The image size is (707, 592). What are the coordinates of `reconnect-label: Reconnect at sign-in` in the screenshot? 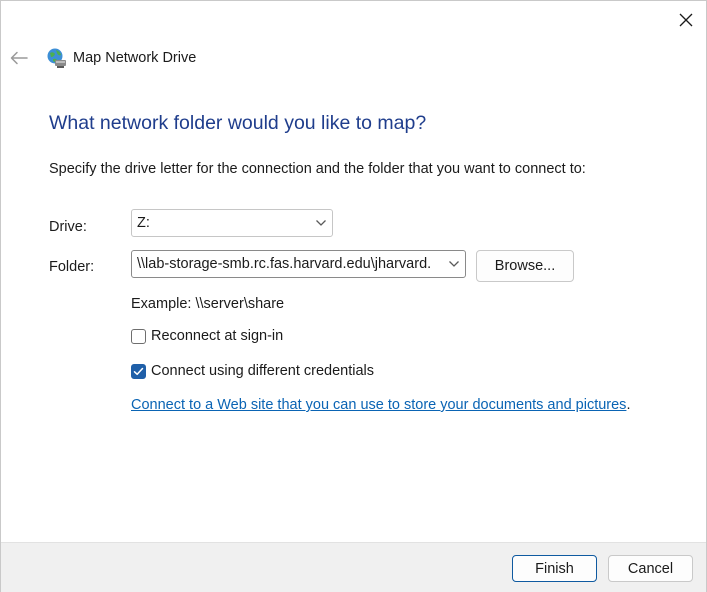 It's located at (217, 336).